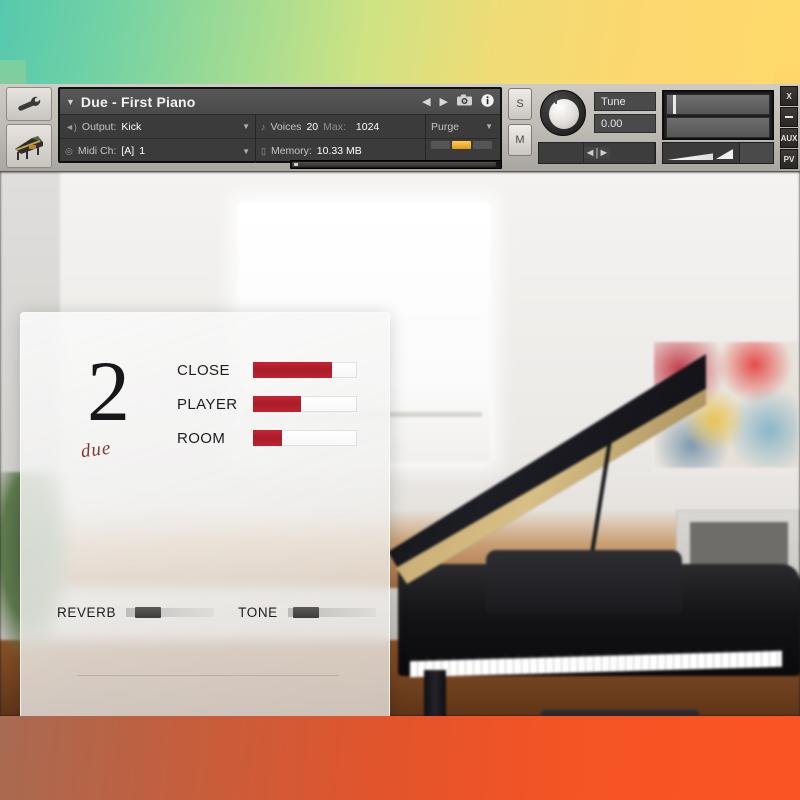 This screenshot has height=800, width=800. I want to click on next-arrow-icon: ▶, so click(444, 101).